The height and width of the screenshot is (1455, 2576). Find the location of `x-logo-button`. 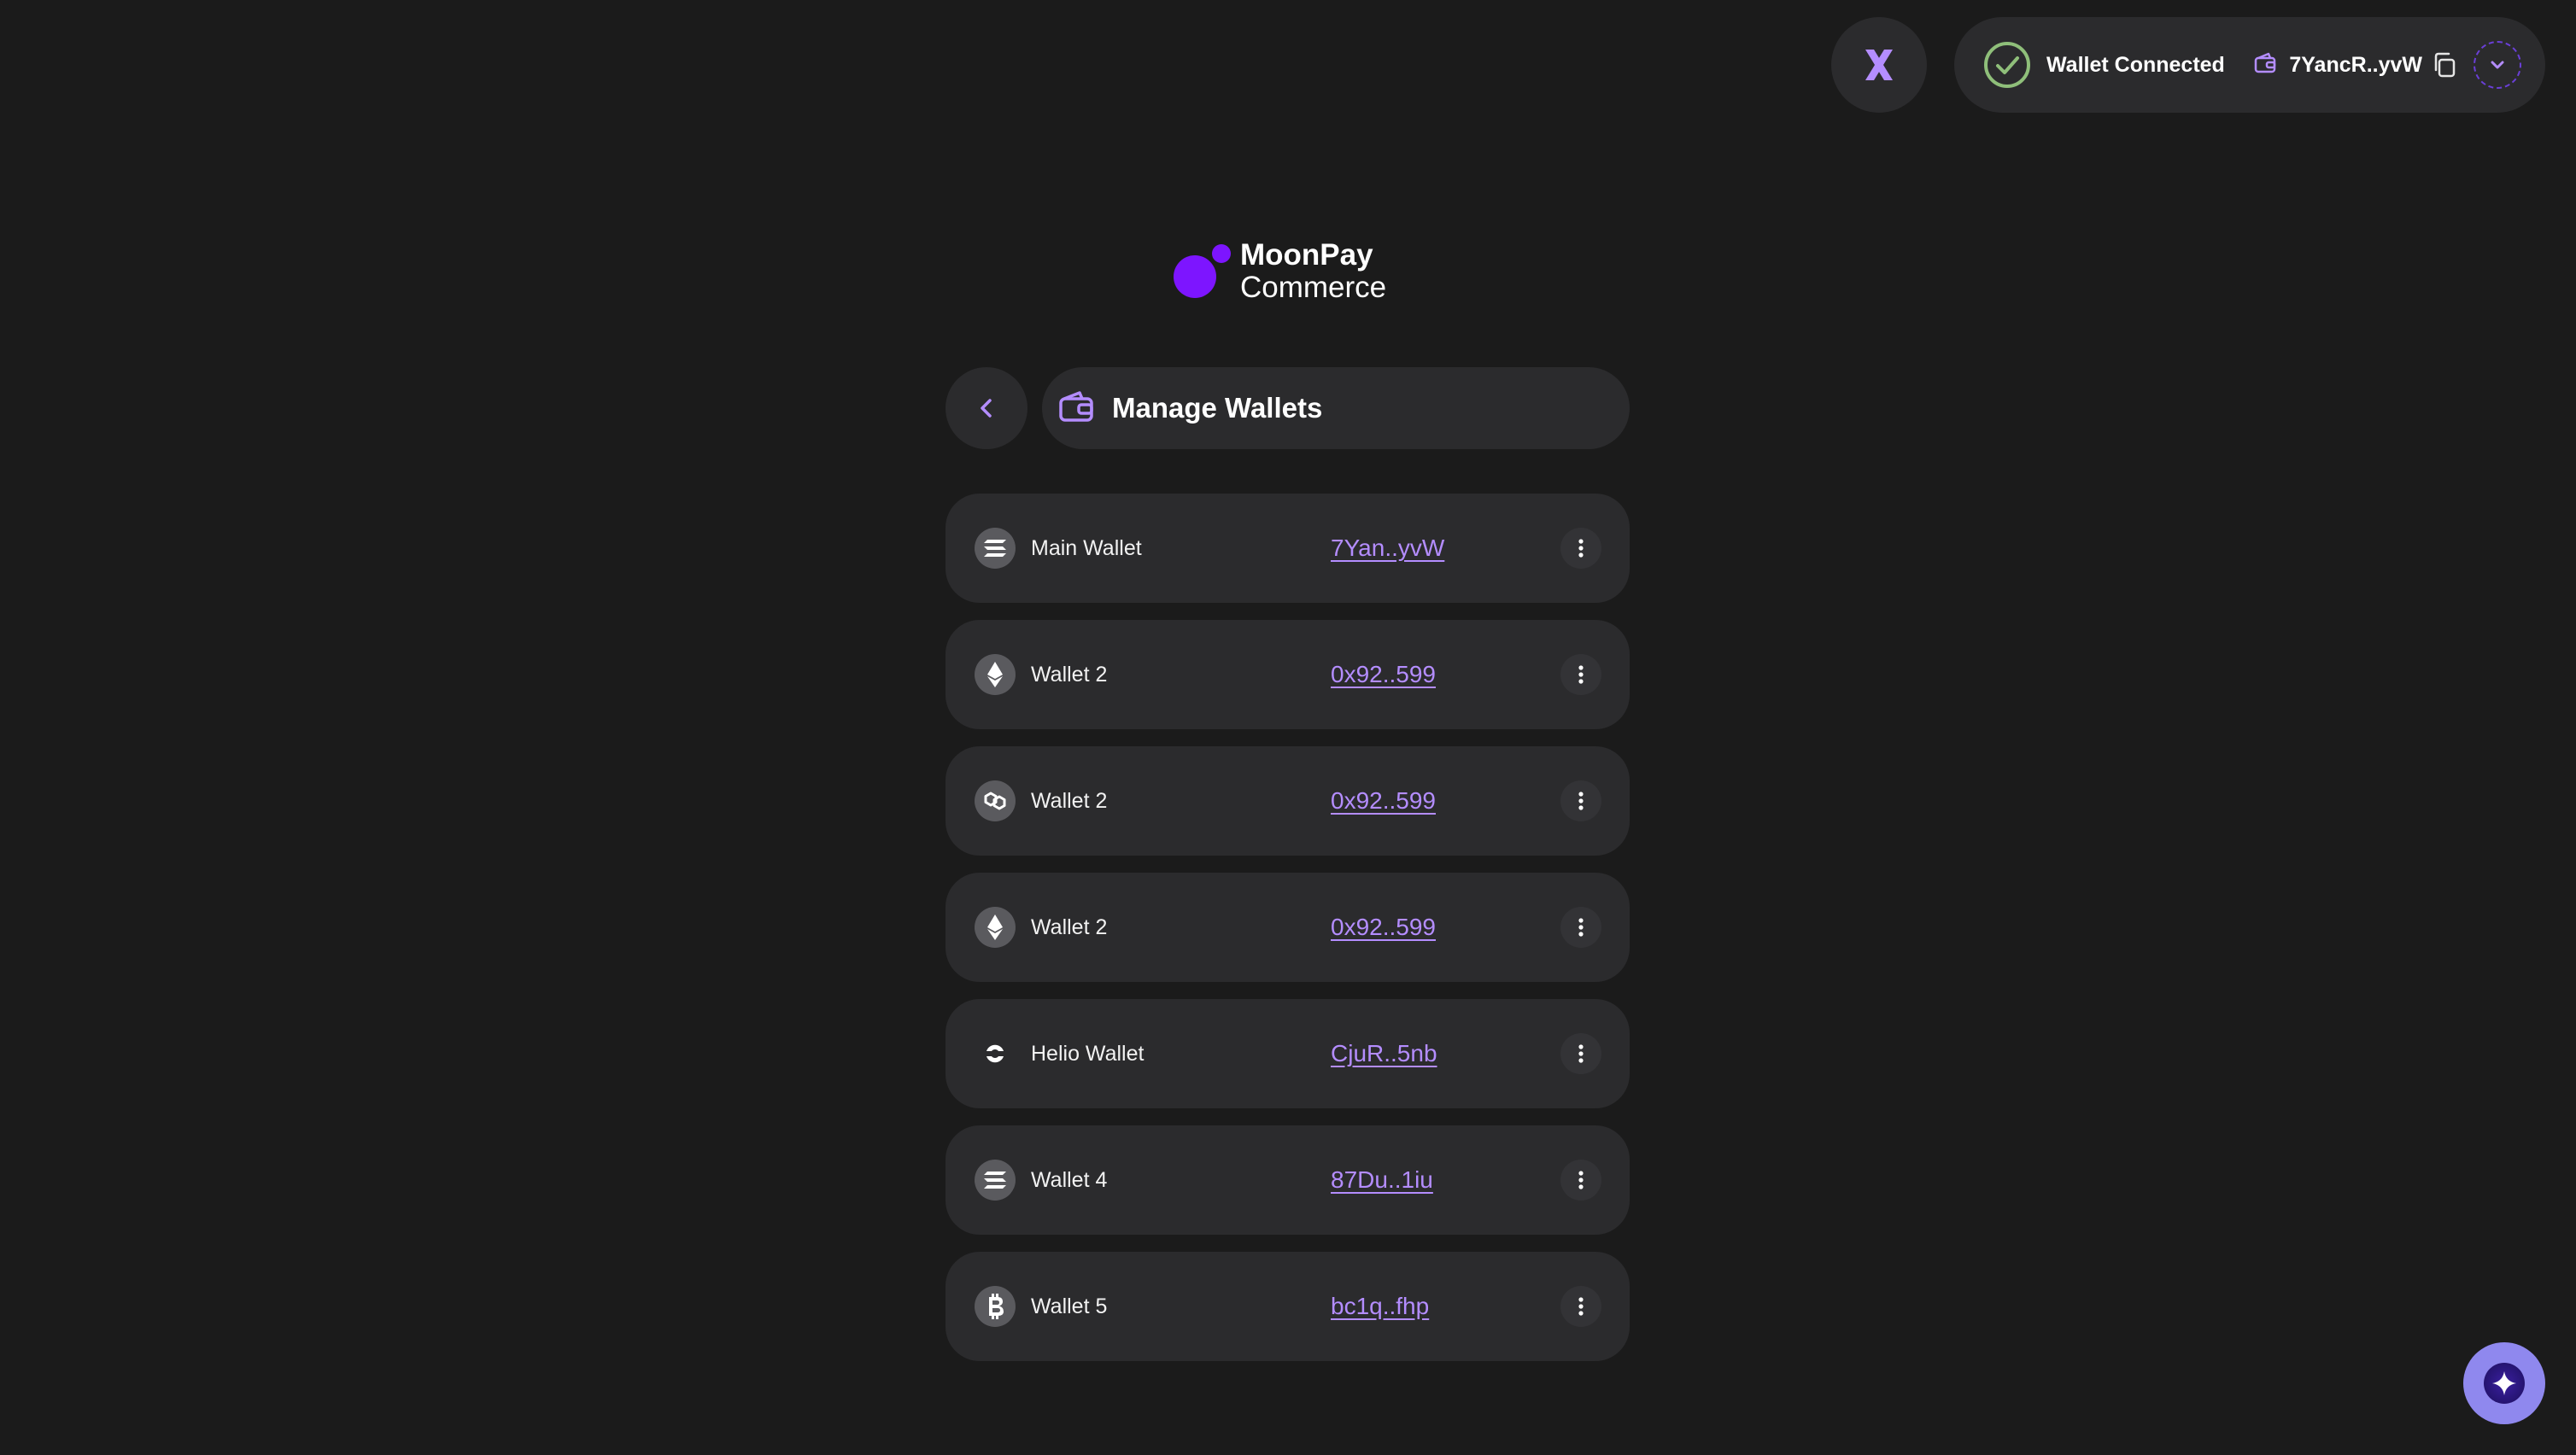

x-logo-button is located at coordinates (1879, 65).